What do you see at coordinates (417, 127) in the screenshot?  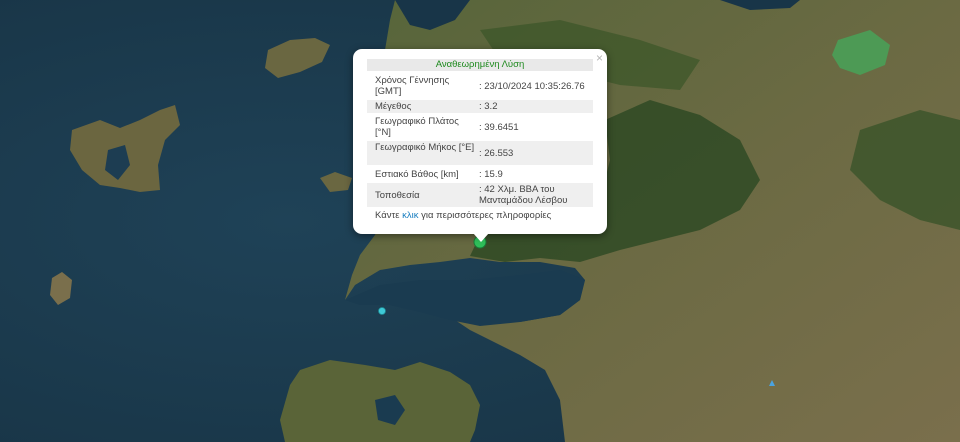 I see `row-label: Γεωγραφικό Πλάτος [°N]` at bounding box center [417, 127].